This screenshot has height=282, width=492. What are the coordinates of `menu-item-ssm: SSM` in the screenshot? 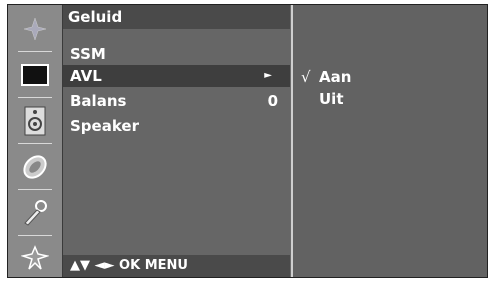 It's located at (176, 54).